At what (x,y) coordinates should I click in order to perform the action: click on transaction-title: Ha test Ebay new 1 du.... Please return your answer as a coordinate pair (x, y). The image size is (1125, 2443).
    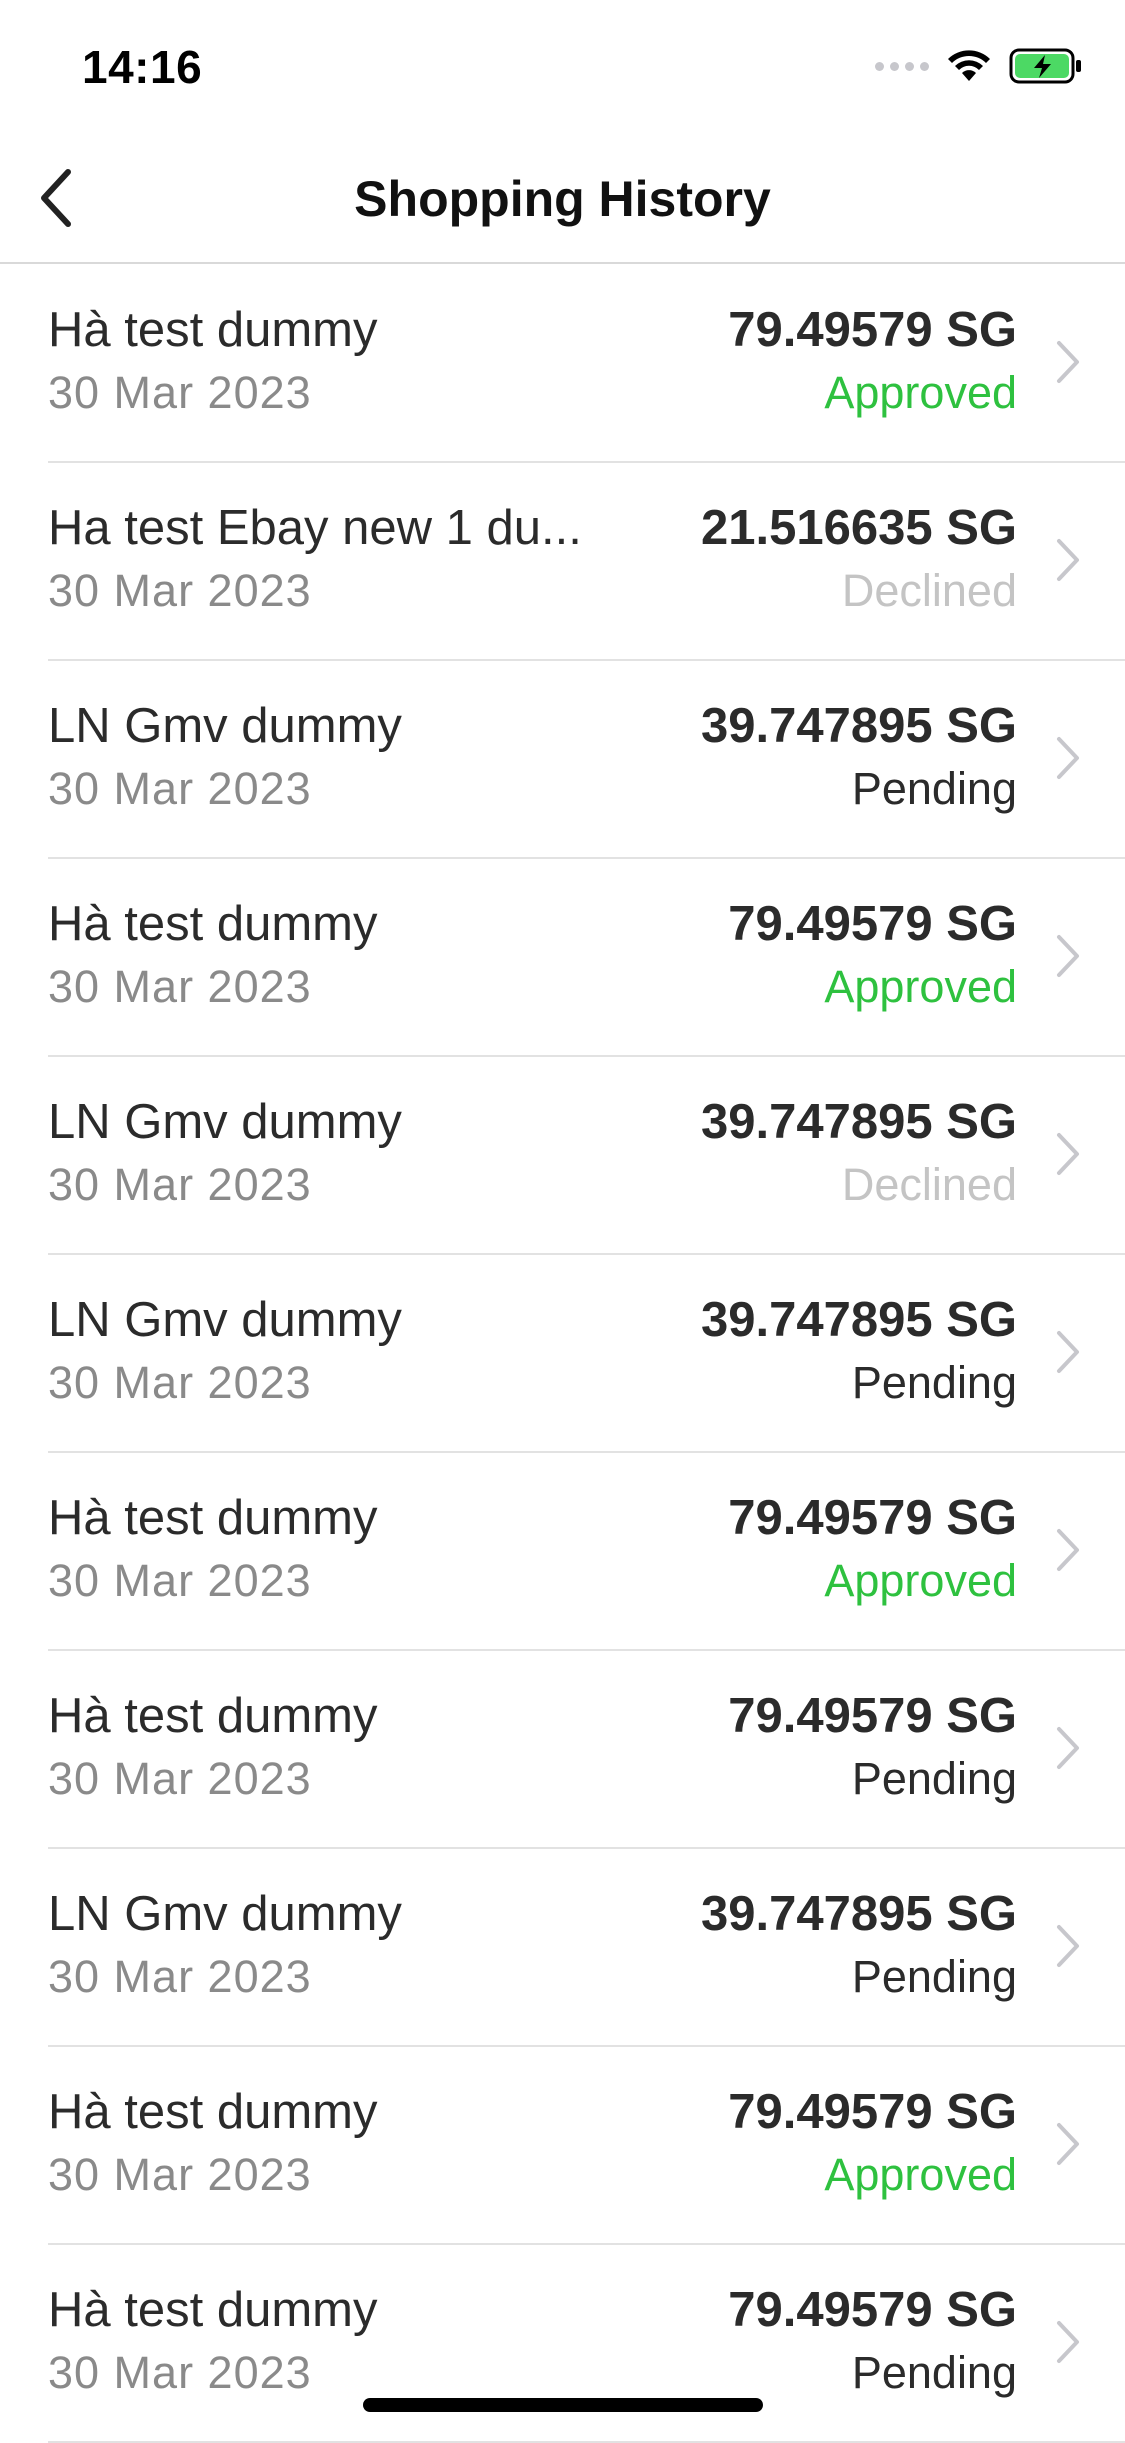
    Looking at the image, I should click on (315, 528).